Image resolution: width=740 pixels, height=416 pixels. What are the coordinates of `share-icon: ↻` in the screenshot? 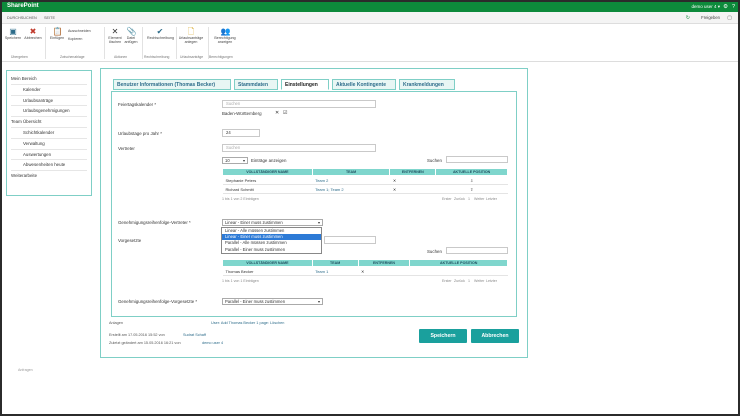 It's located at (688, 18).